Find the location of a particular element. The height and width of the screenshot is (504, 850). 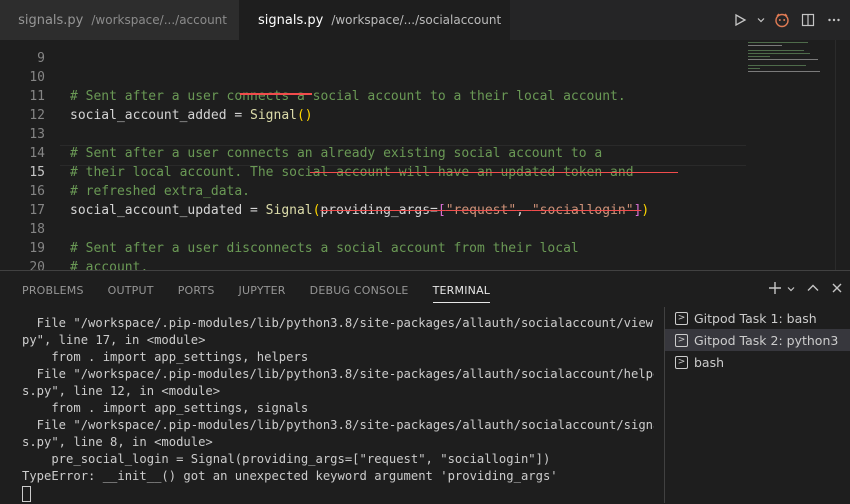

panel-actions is located at coordinates (806, 290).